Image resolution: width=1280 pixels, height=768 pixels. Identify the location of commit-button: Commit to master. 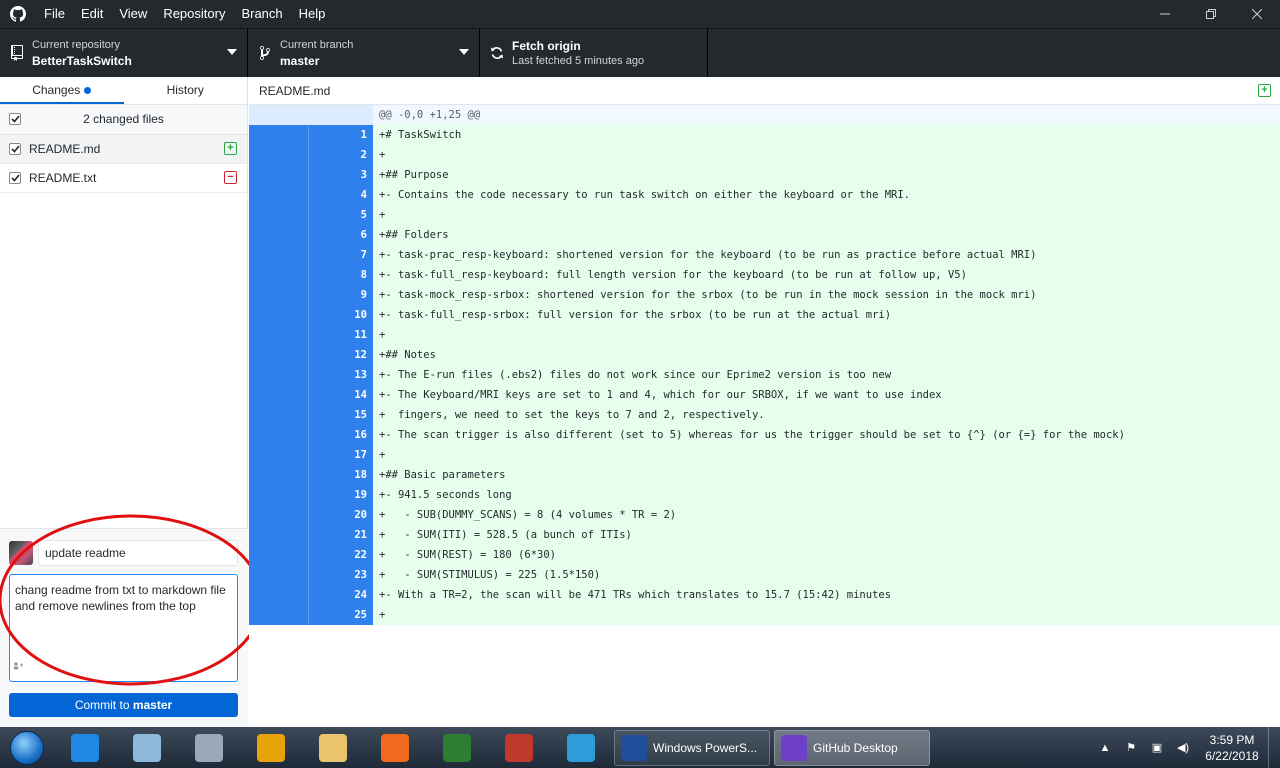
(123, 705).